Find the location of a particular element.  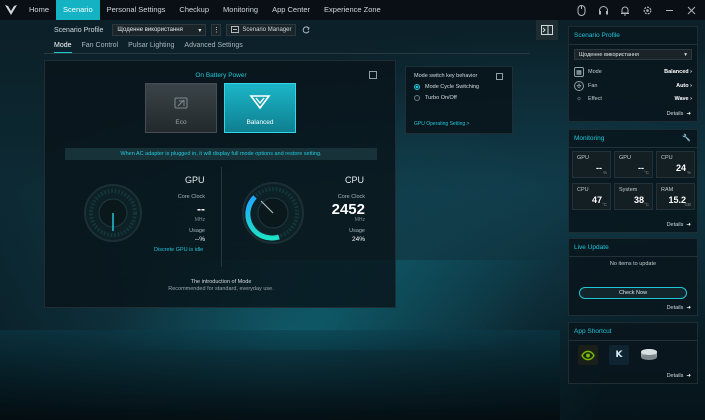

mode-icon: ▦ is located at coordinates (579, 72).